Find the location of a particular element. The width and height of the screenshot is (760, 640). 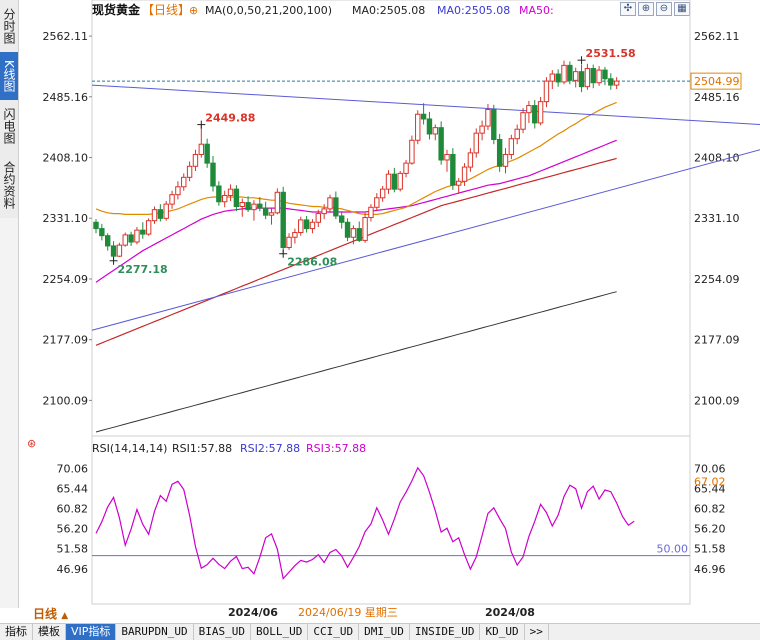

y-tick-right: 2254.09 is located at coordinates (717, 279).